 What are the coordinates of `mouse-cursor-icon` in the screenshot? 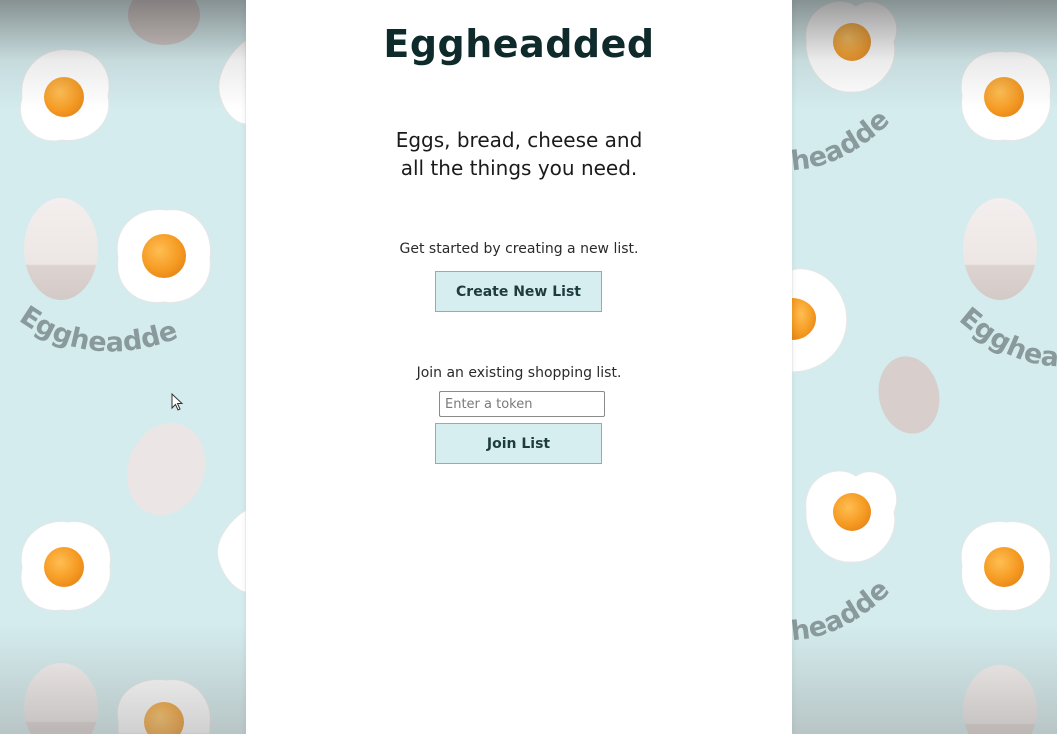 It's located at (177, 402).